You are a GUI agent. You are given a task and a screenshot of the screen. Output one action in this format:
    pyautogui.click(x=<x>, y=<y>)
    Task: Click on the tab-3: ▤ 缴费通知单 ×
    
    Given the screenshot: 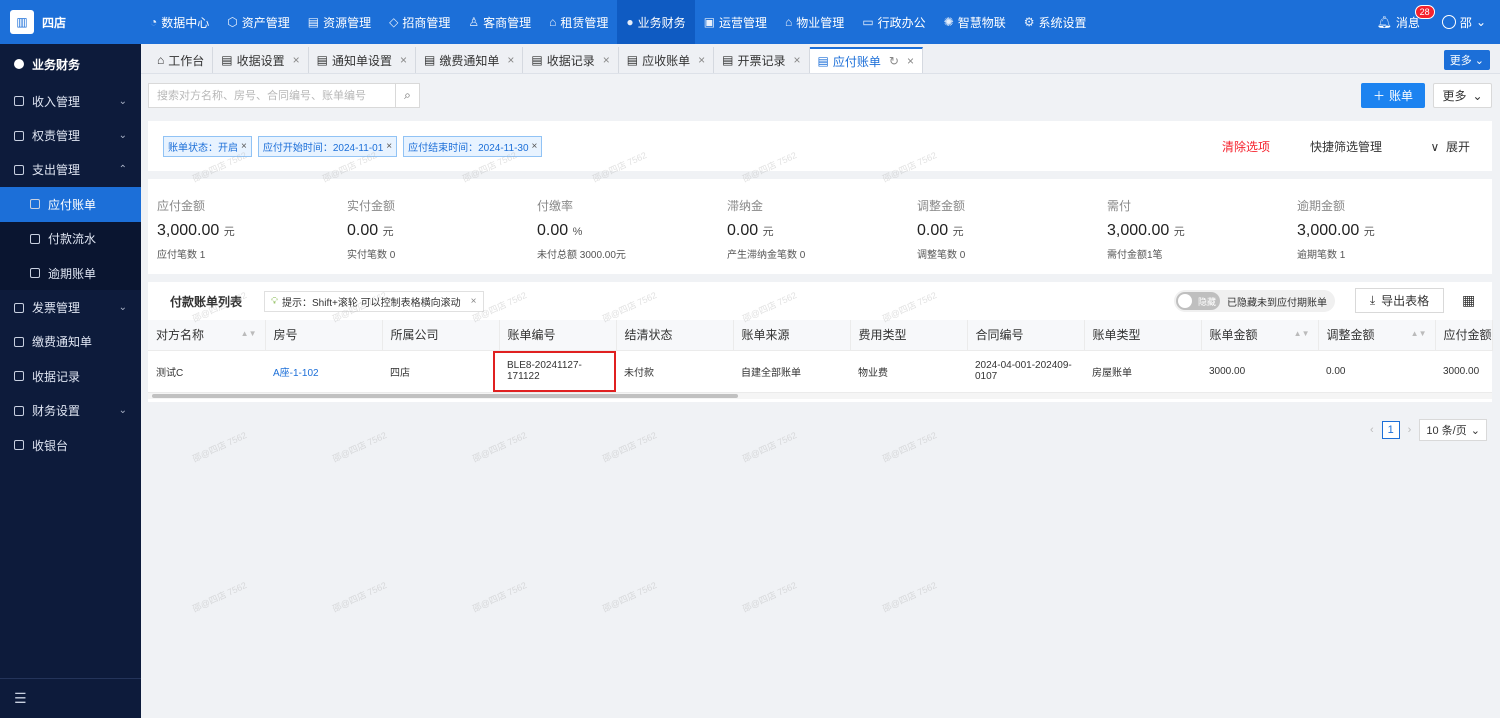 What is the action you would take?
    pyautogui.click(x=470, y=60)
    